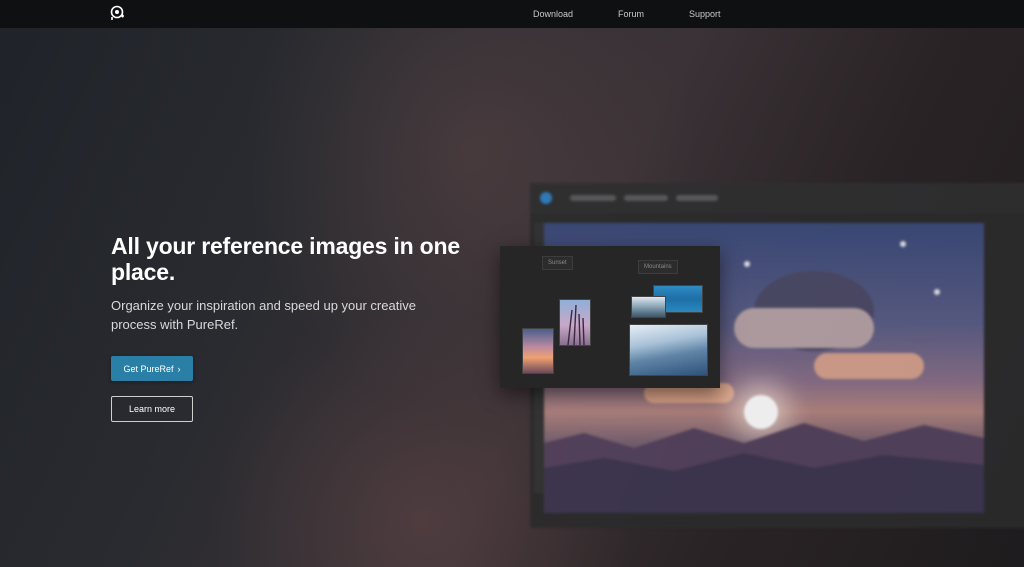 The width and height of the screenshot is (1024, 567). Describe the element at coordinates (538, 351) in the screenshot. I see `sunset-thumbnail` at that location.